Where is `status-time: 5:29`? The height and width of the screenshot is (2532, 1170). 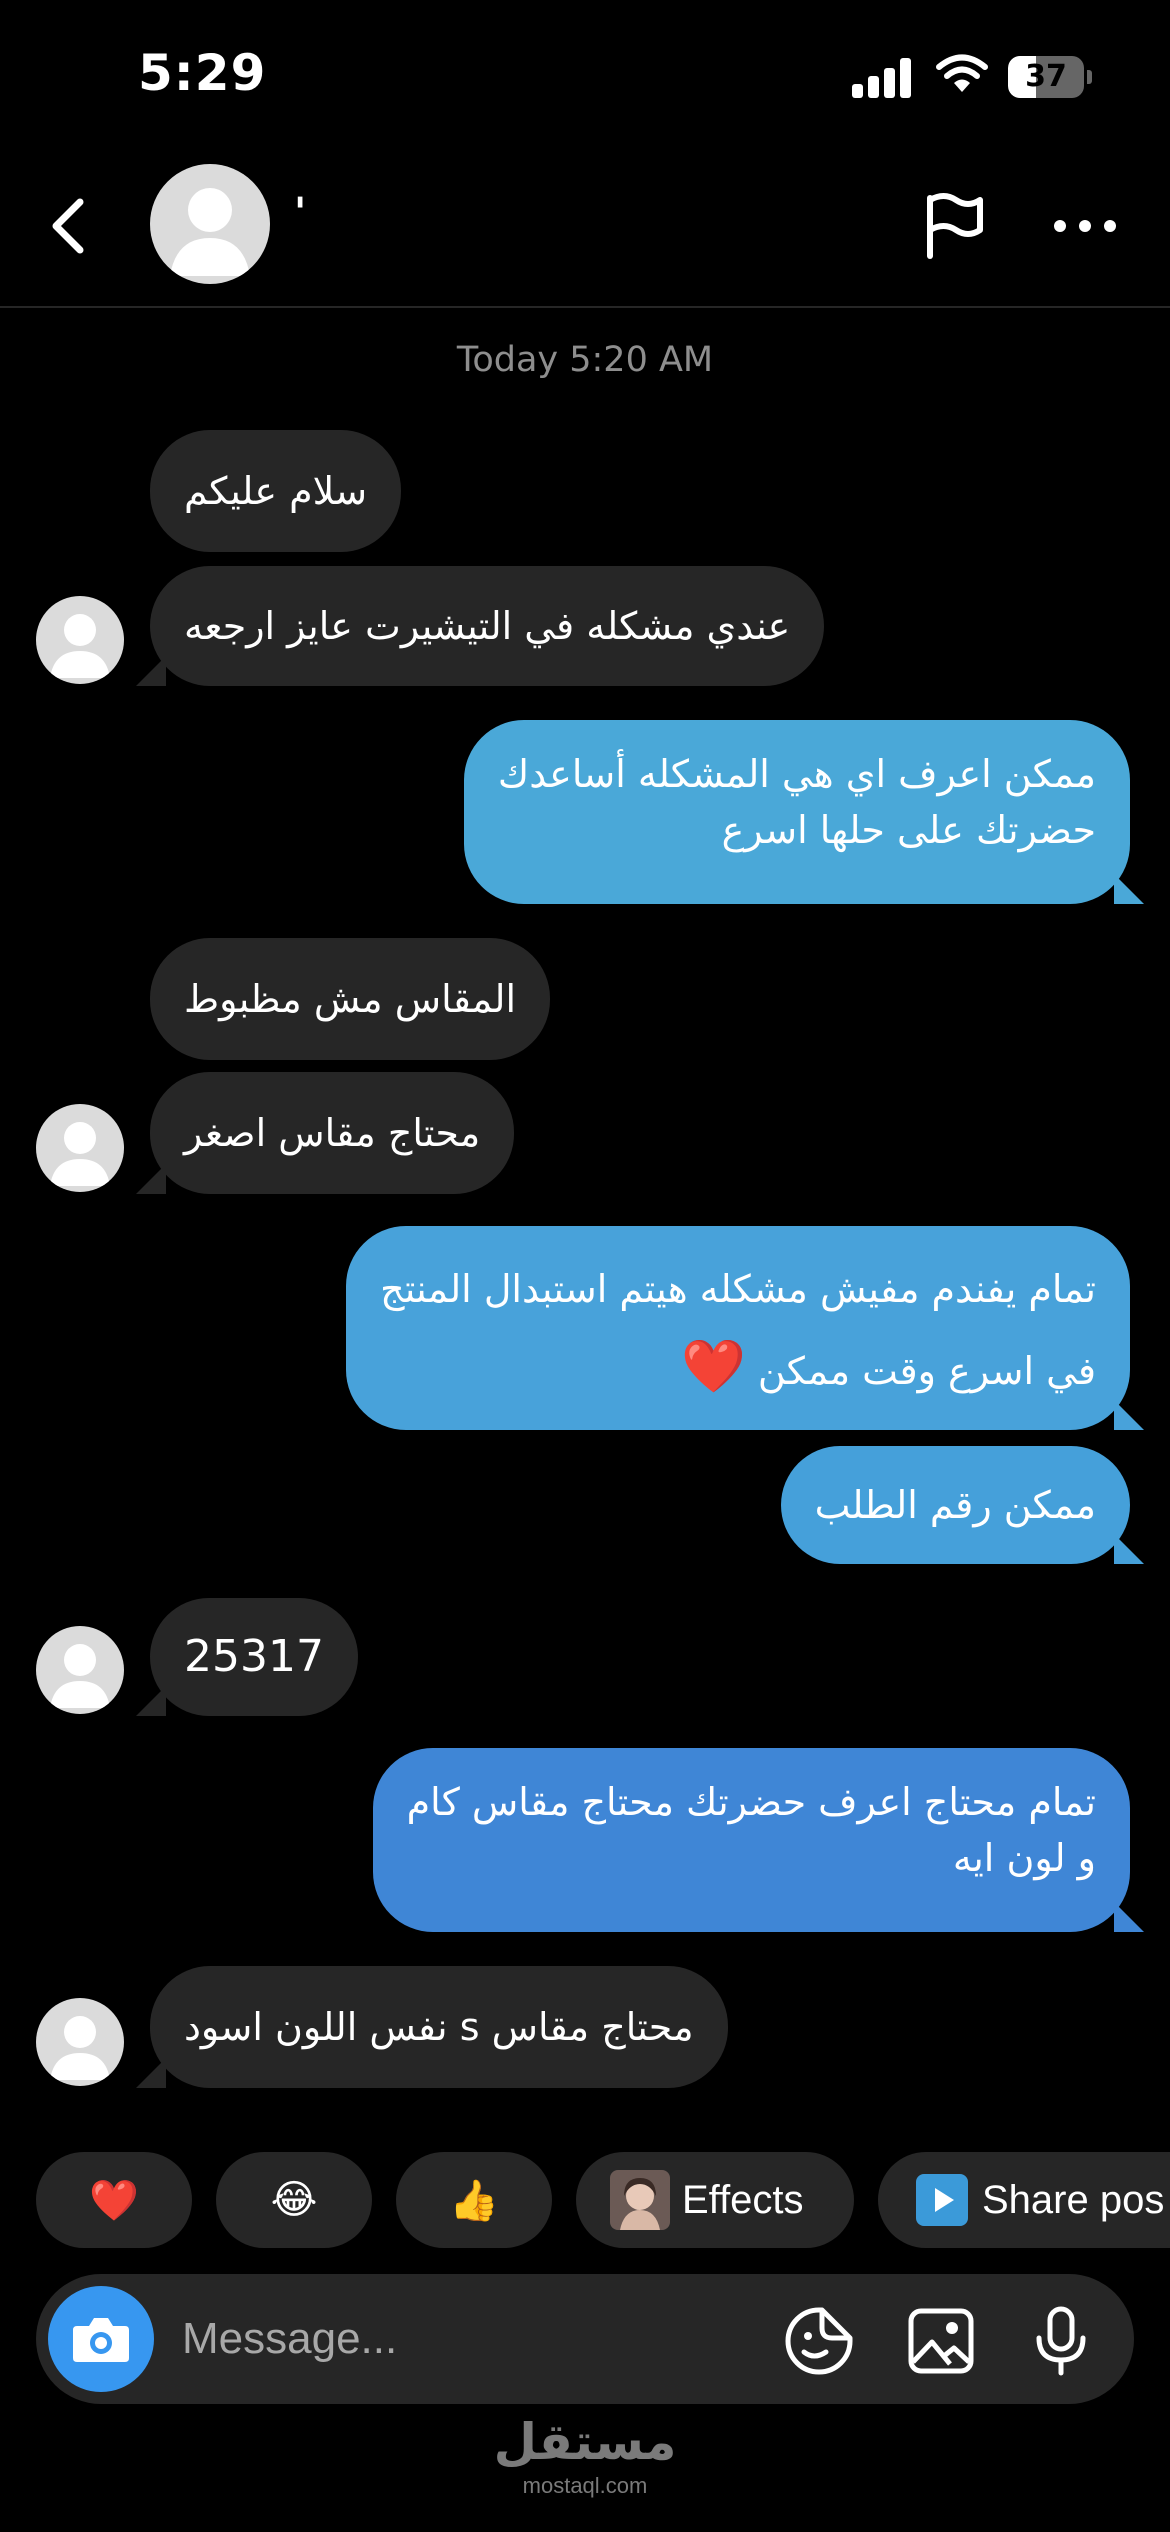 status-time: 5:29 is located at coordinates (202, 73).